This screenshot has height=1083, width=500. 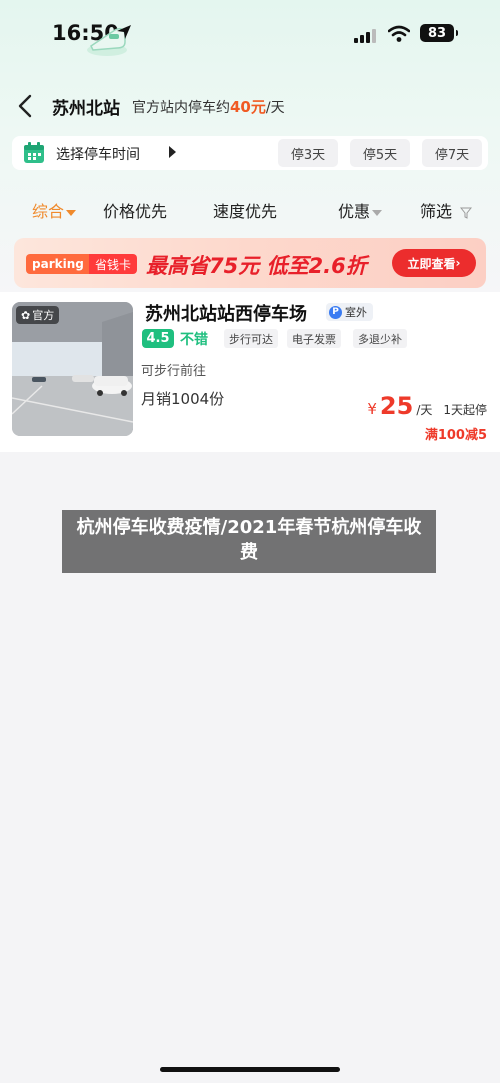 I want to click on sort-discount: 优惠, so click(x=360, y=210).